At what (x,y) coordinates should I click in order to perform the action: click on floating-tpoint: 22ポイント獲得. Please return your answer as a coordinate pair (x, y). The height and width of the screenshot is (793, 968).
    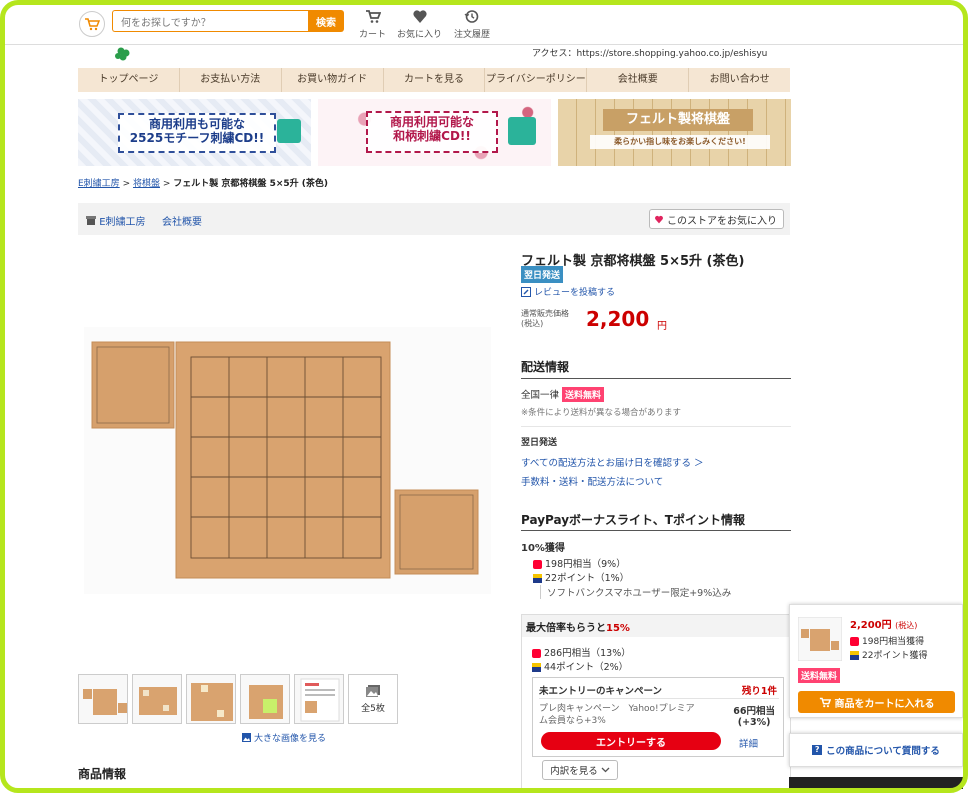
    Looking at the image, I should click on (888, 654).